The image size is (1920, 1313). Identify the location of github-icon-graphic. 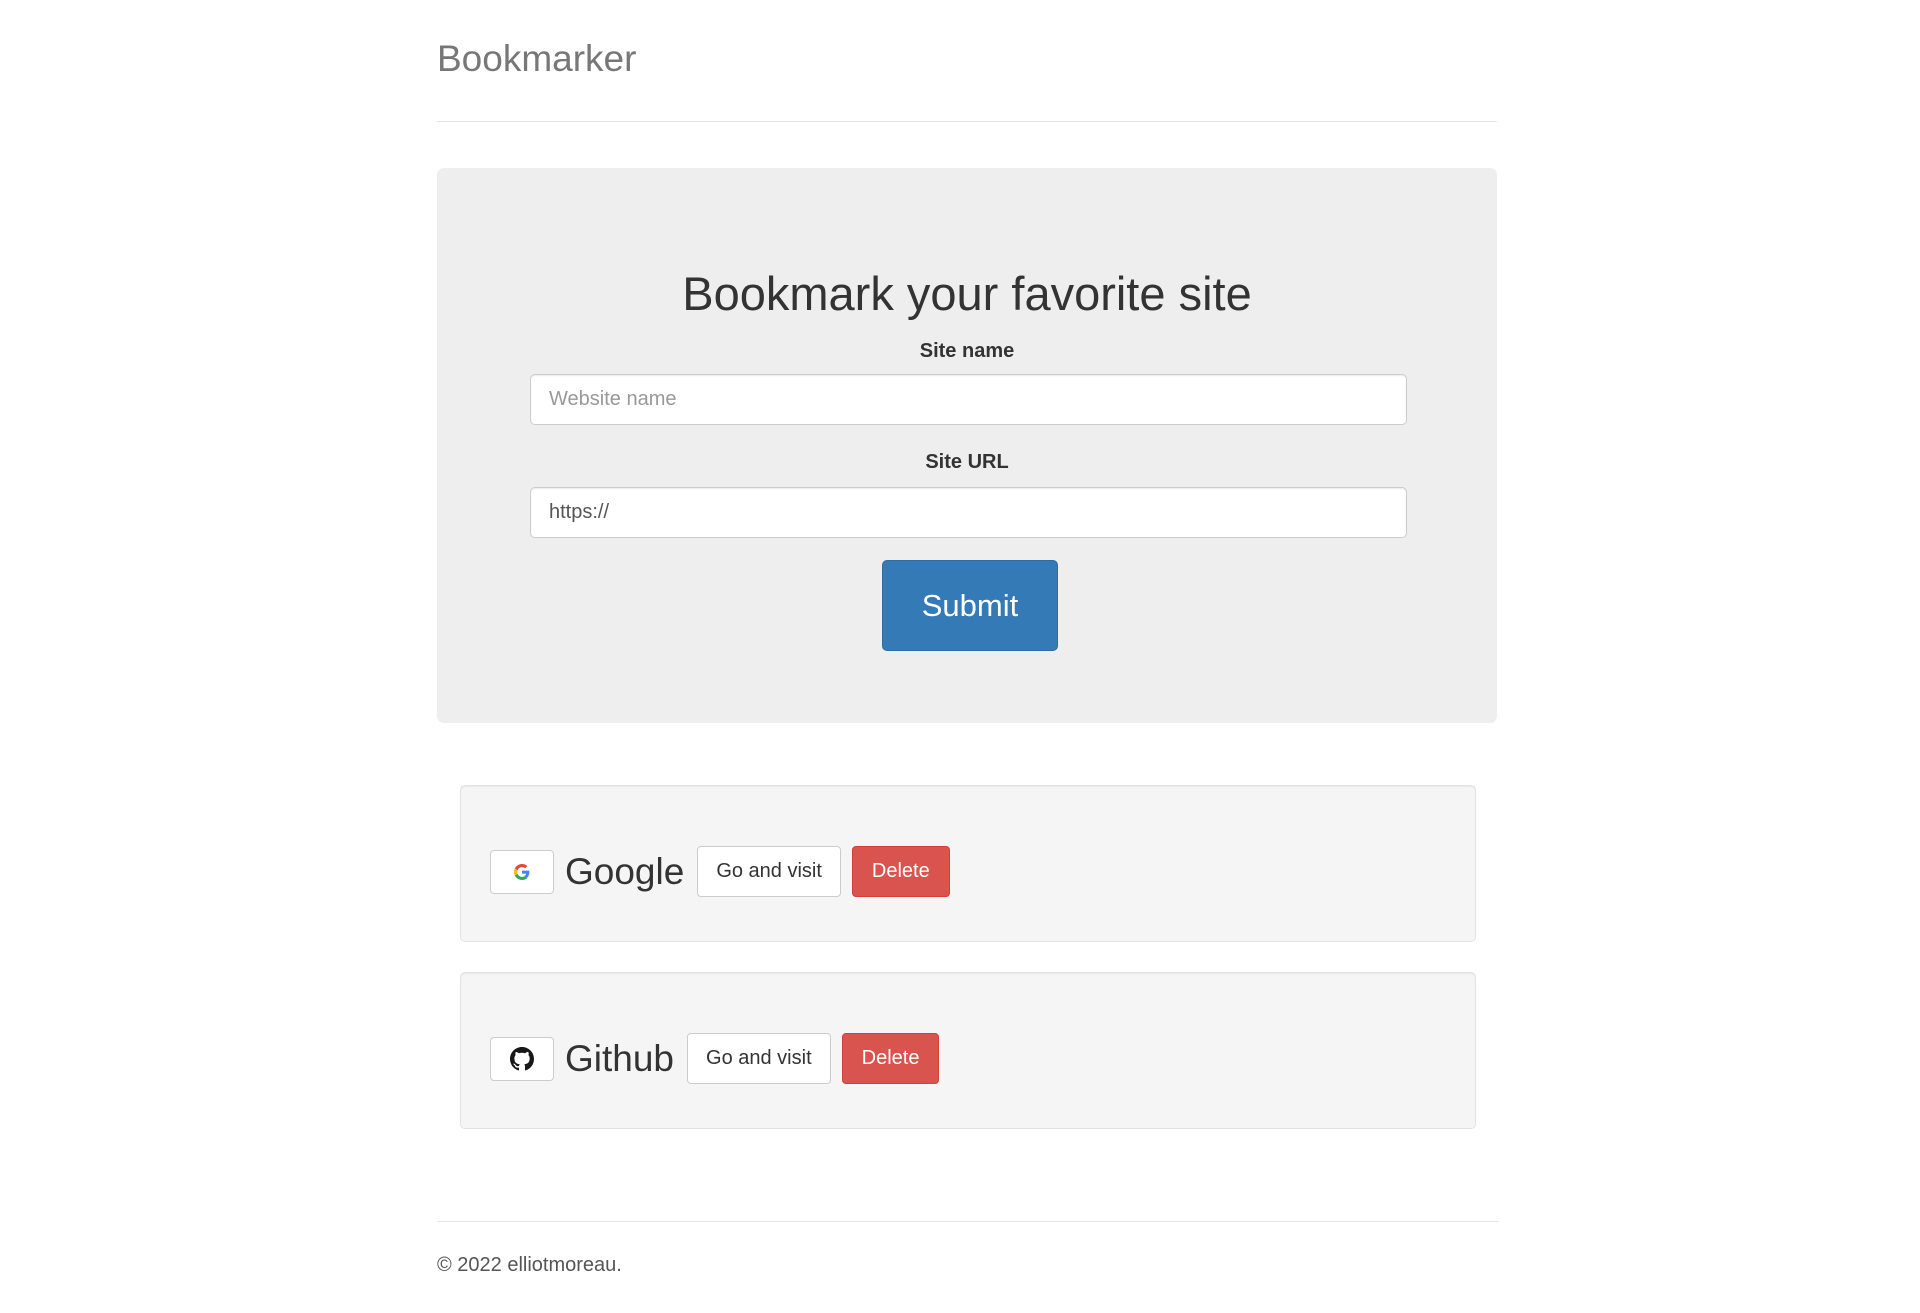
(522, 1058).